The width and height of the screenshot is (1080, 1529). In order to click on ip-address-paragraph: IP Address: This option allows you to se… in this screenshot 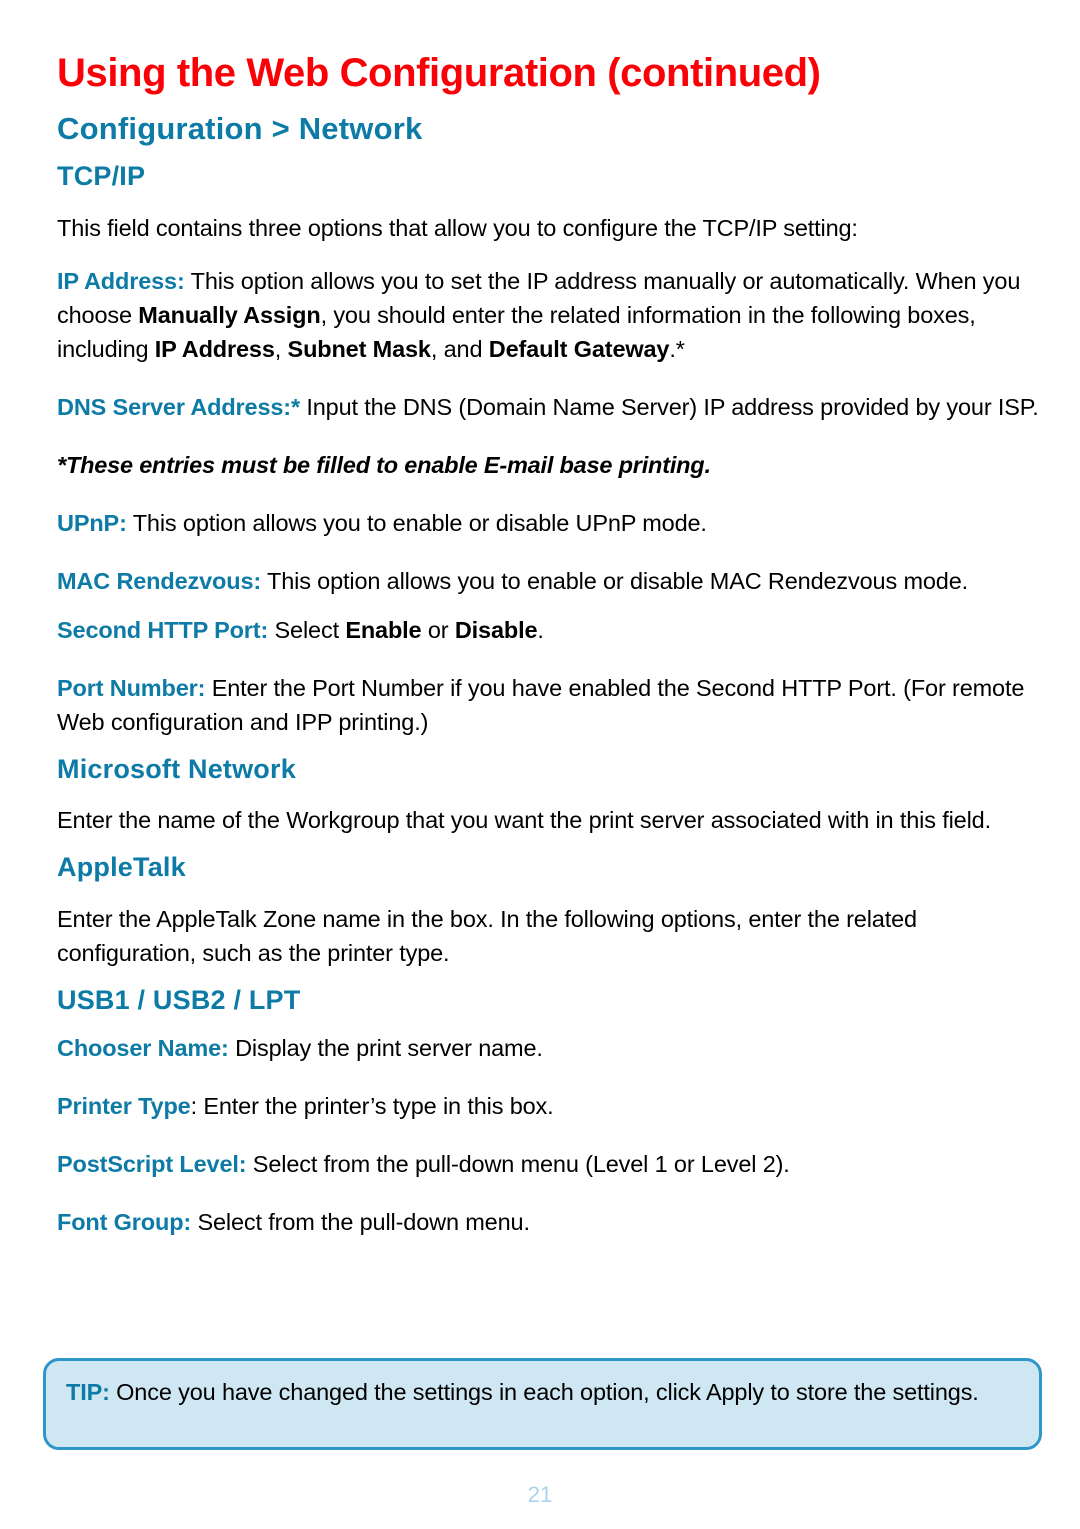, I will do `click(550, 305)`.